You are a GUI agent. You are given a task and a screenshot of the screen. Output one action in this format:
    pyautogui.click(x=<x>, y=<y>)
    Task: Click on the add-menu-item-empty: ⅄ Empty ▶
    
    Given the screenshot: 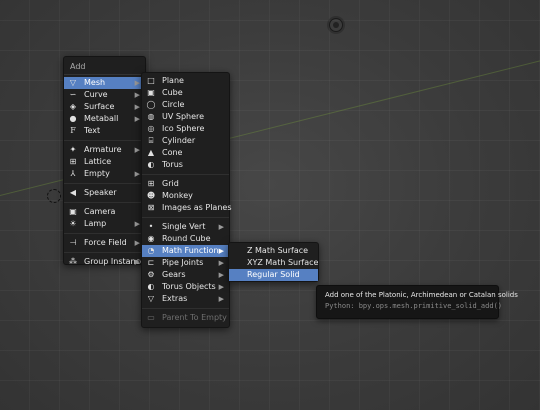 What is the action you would take?
    pyautogui.click(x=104, y=174)
    